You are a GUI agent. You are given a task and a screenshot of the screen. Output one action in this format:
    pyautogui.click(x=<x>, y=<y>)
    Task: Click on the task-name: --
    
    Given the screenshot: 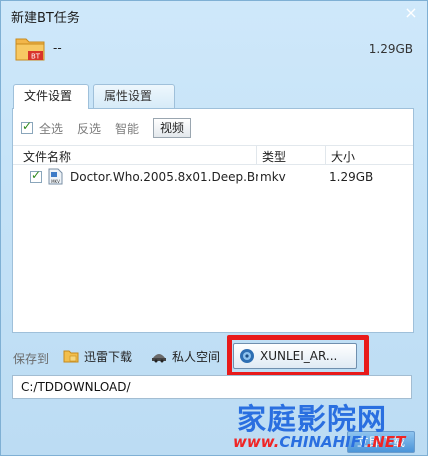 What is the action you would take?
    pyautogui.click(x=57, y=48)
    